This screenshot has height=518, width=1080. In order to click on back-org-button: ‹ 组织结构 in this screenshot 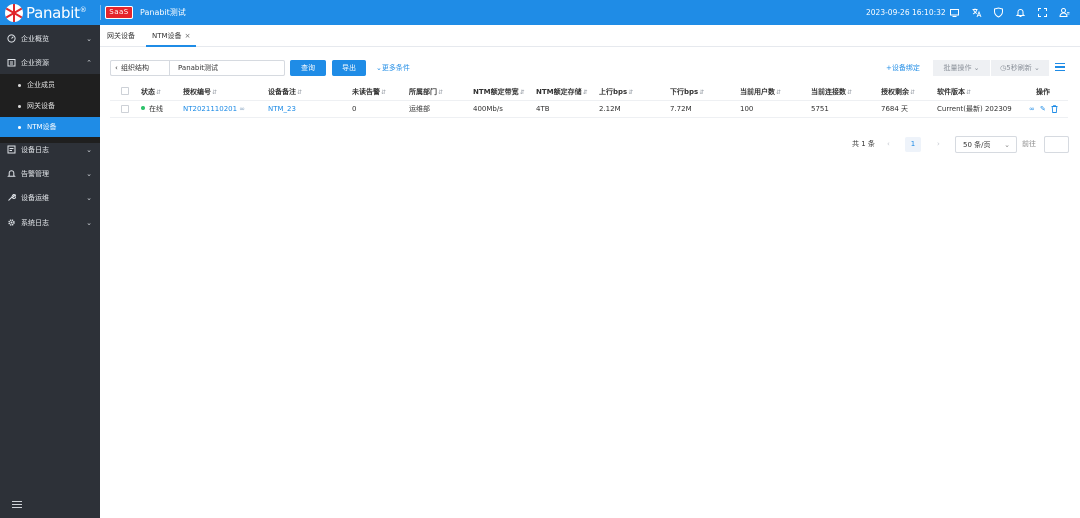, I will do `click(140, 68)`.